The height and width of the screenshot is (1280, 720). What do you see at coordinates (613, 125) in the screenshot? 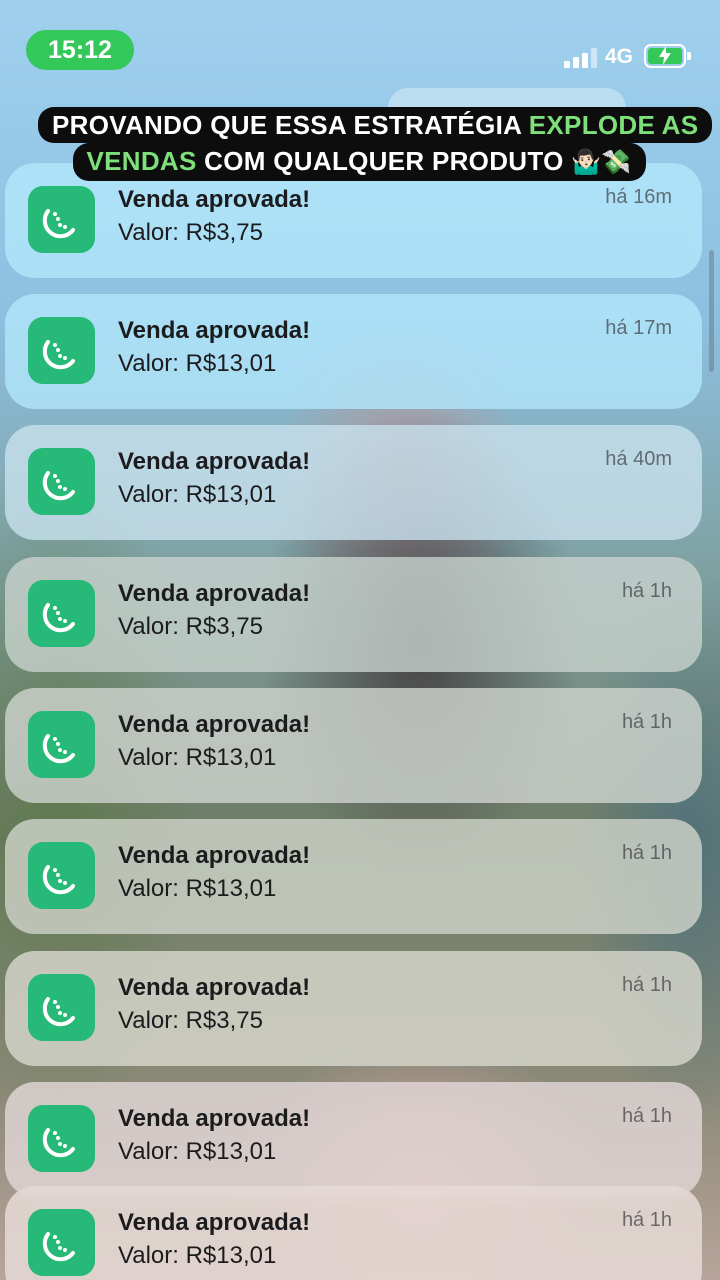
I see `caption-highlight-1: EXPLODE AS` at bounding box center [613, 125].